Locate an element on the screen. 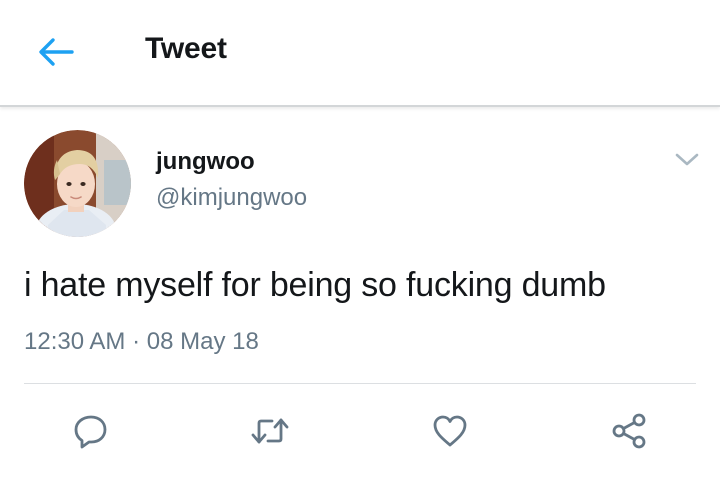 This screenshot has width=720, height=477. heart-icon is located at coordinates (450, 431).